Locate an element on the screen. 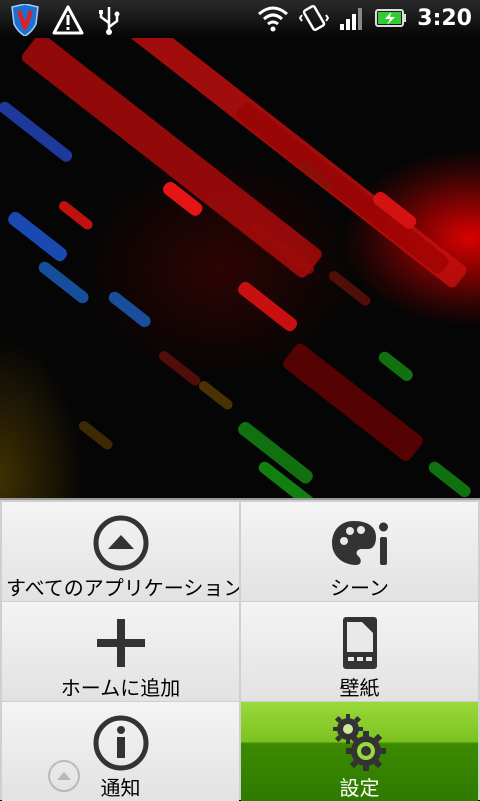 This screenshot has height=801, width=480. menu-item-label: 壁紙 is located at coordinates (359, 688).